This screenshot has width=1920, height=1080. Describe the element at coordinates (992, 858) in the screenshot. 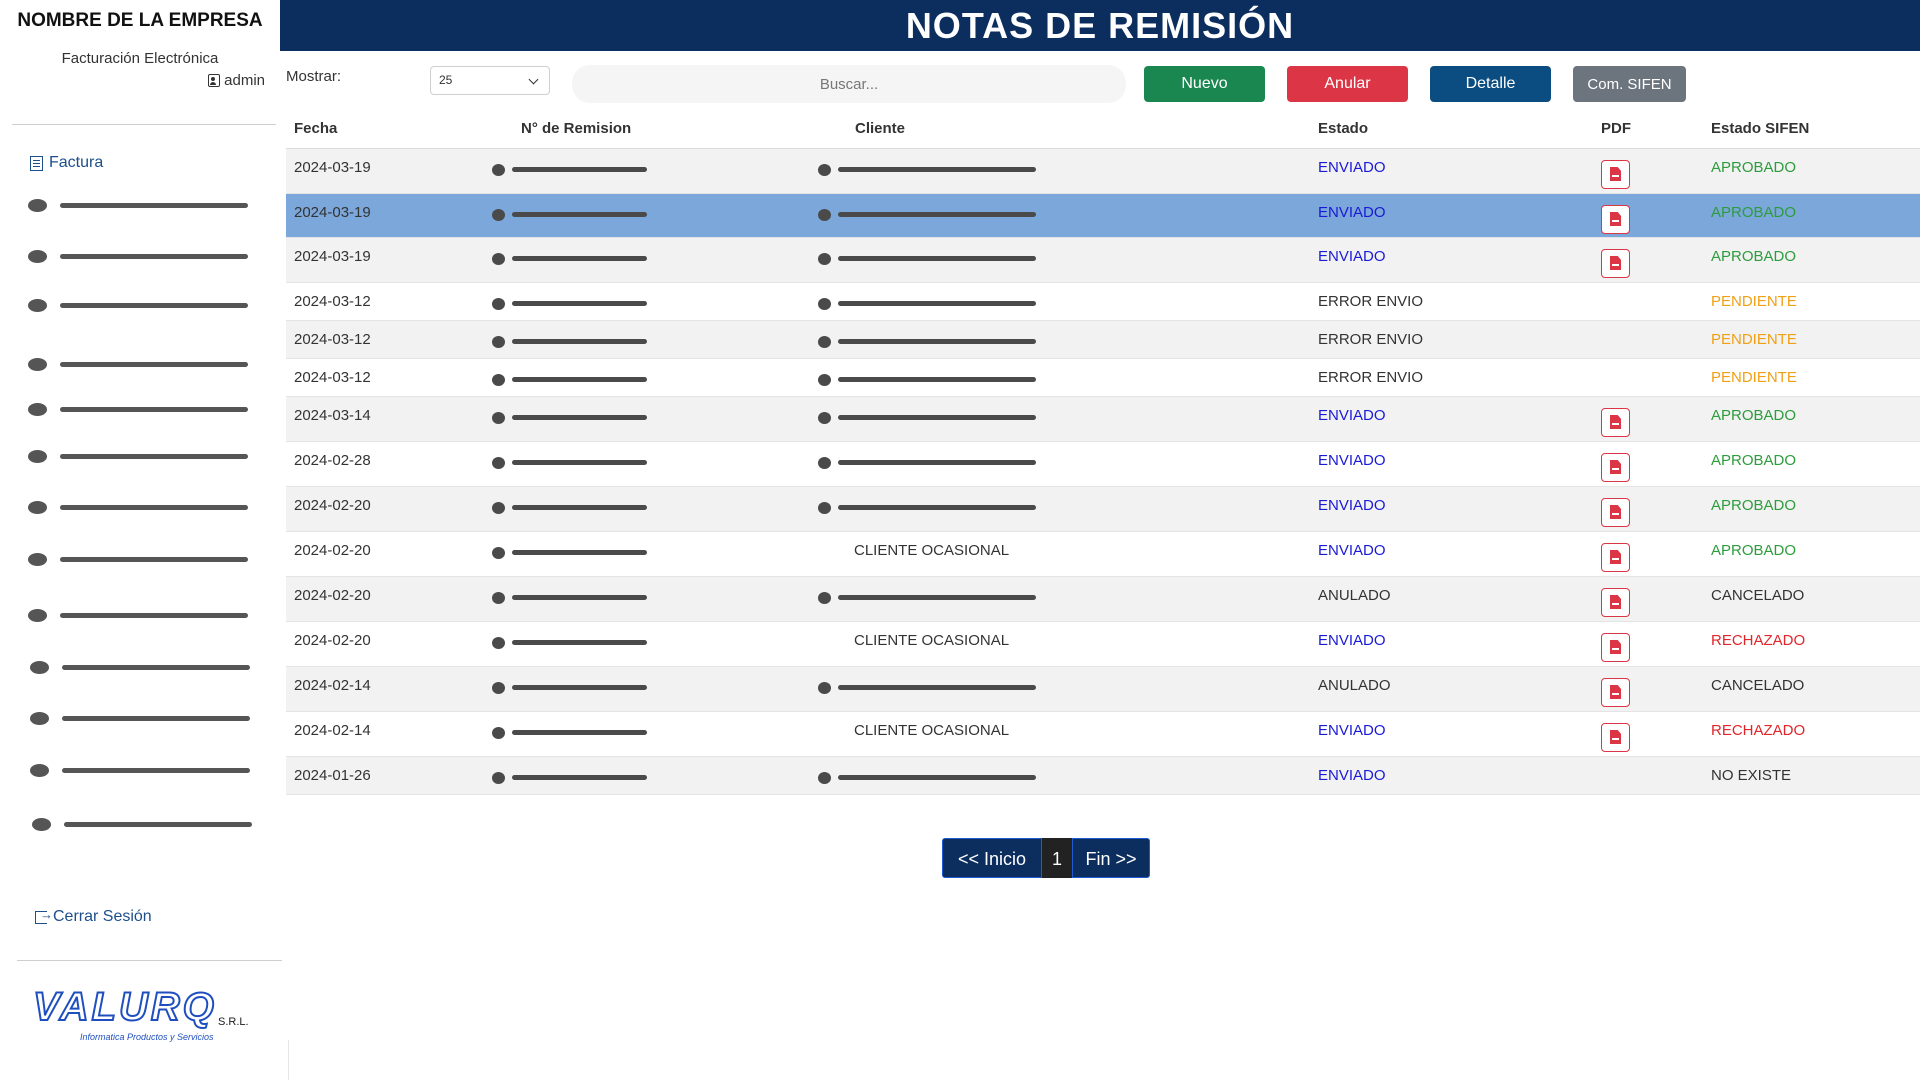

I see `pagination-first-button: << Inicio` at that location.